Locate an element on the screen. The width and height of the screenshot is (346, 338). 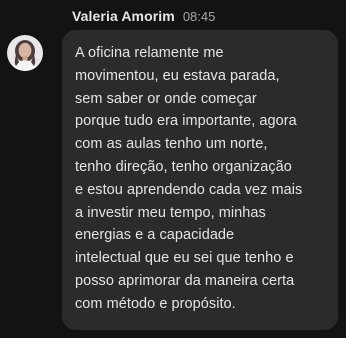
person-photo-icon is located at coordinates (25, 53).